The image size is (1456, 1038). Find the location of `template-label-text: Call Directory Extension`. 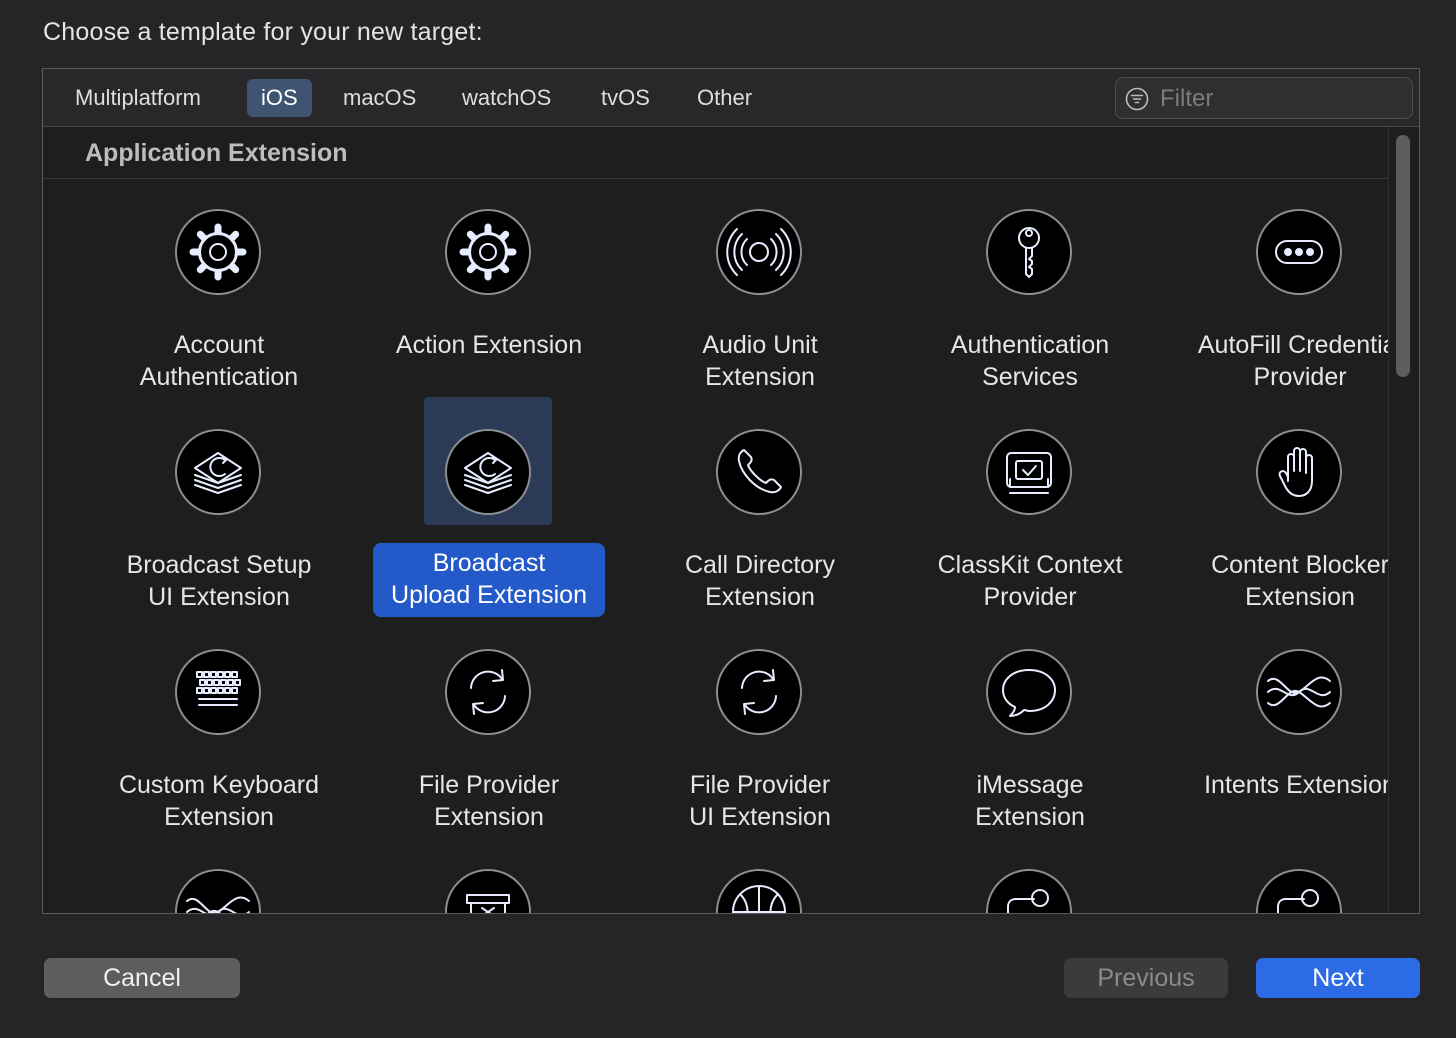

template-label-text: Call Directory Extension is located at coordinates (760, 581).